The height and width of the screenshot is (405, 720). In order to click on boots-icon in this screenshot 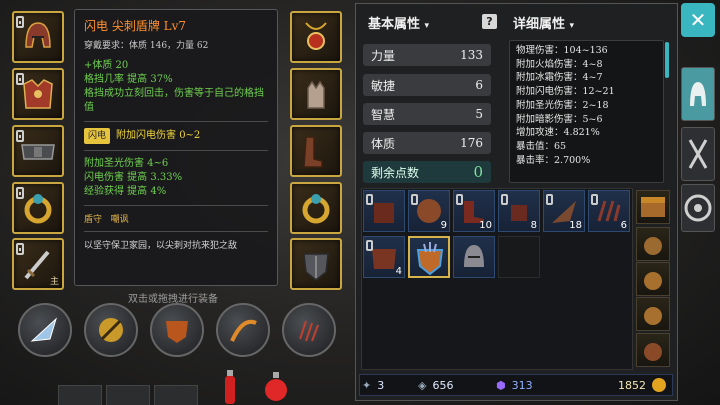, I will do `click(313, 152)`.